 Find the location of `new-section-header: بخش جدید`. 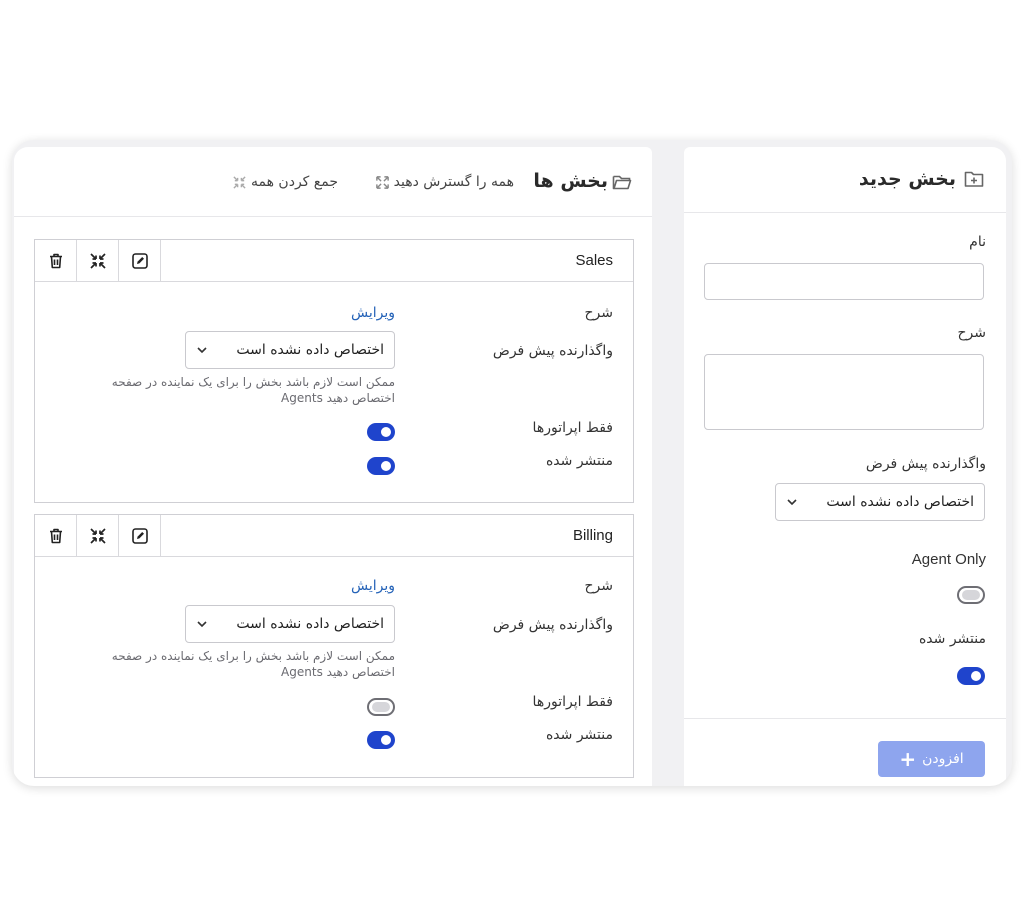

new-section-header: بخش جدید is located at coordinates (845, 180).